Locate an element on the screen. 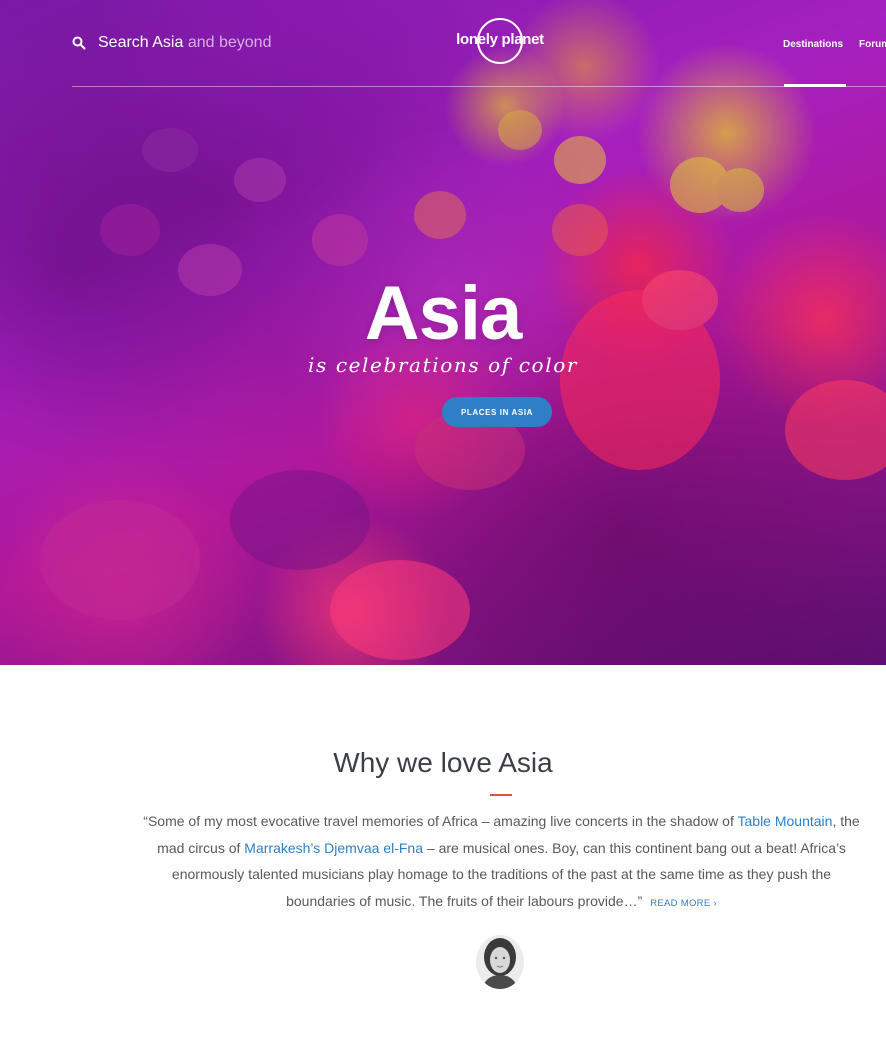  nav-active-indicator is located at coordinates (815, 85).